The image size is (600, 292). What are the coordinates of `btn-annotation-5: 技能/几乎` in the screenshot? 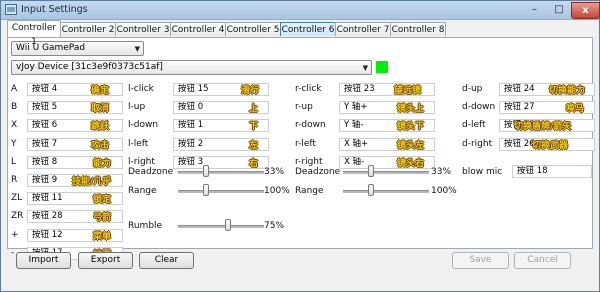 It's located at (92, 182).